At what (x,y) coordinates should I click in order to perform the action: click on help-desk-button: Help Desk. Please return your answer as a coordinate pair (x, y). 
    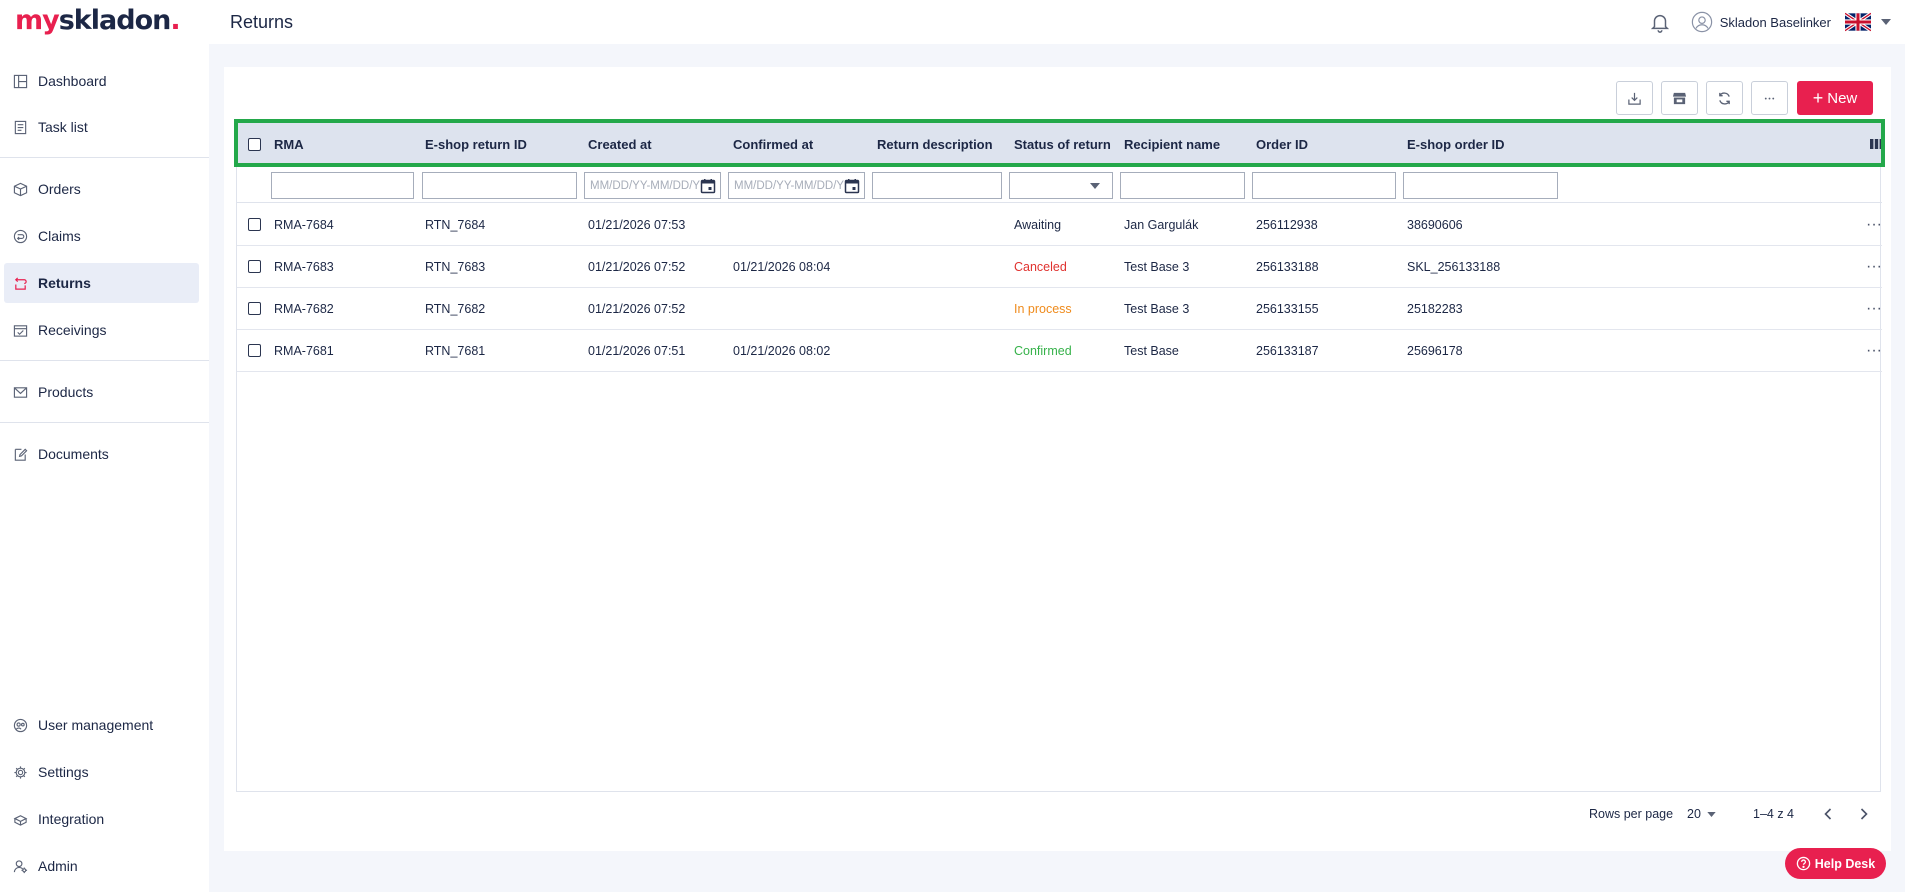
    Looking at the image, I should click on (1835, 863).